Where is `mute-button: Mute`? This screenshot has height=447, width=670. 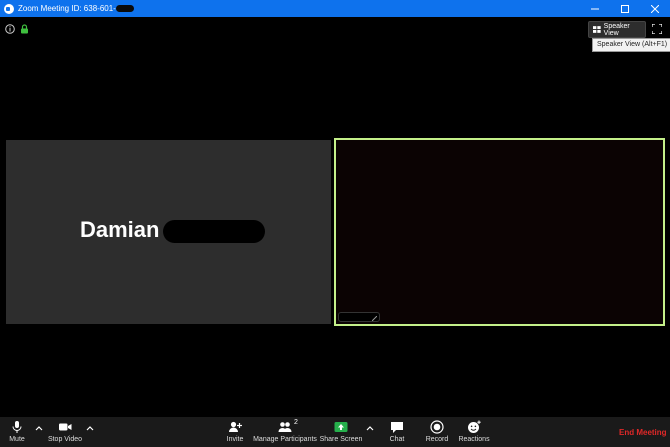 mute-button: Mute is located at coordinates (17, 432).